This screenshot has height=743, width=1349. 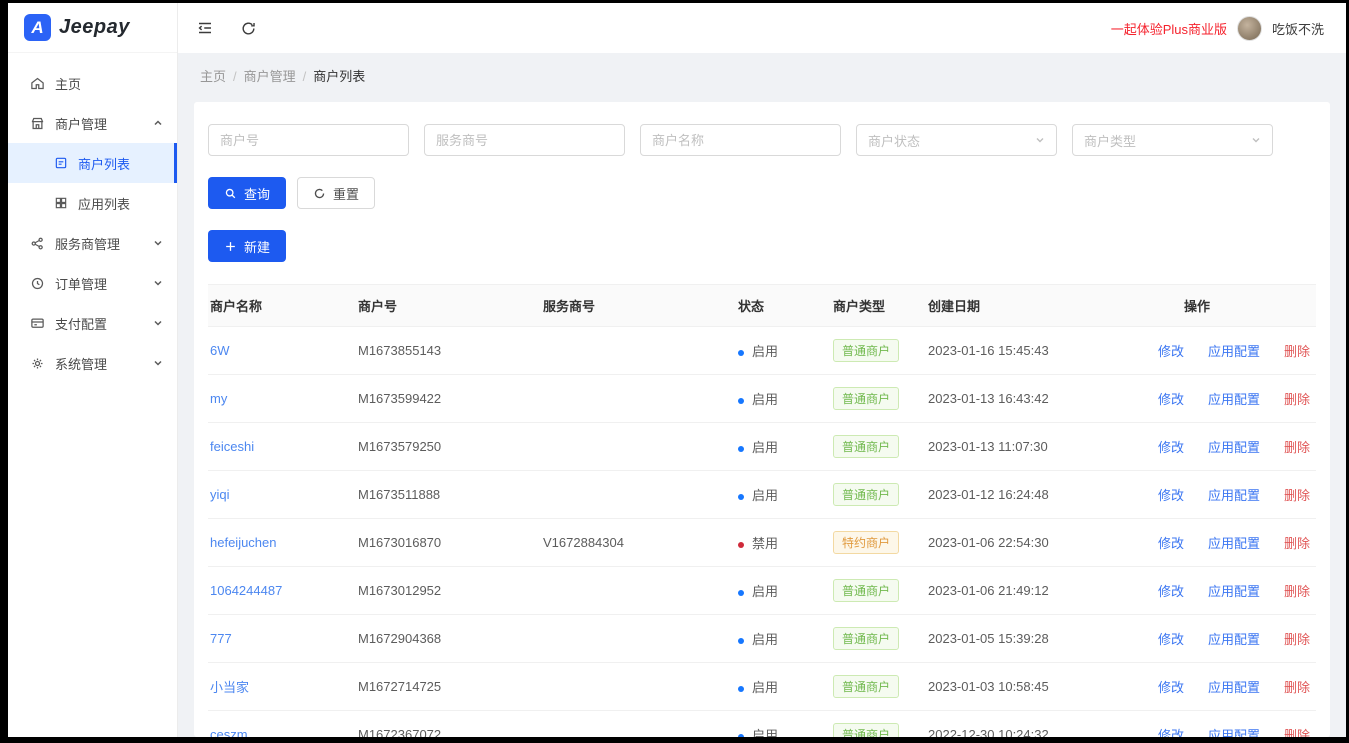 I want to click on sidebar-item-merchant-management: 商户管理, so click(x=92, y=123).